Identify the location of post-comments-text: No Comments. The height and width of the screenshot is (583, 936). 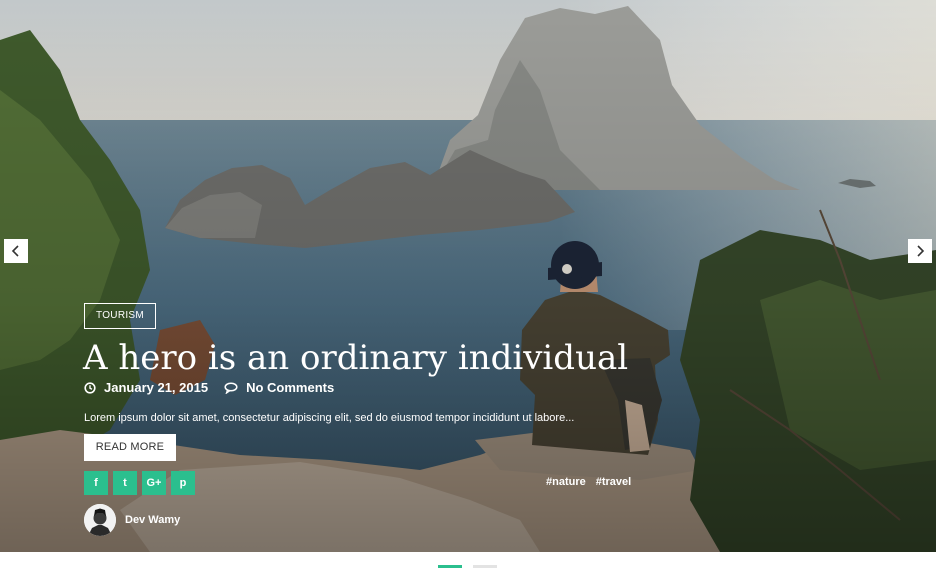
(290, 387).